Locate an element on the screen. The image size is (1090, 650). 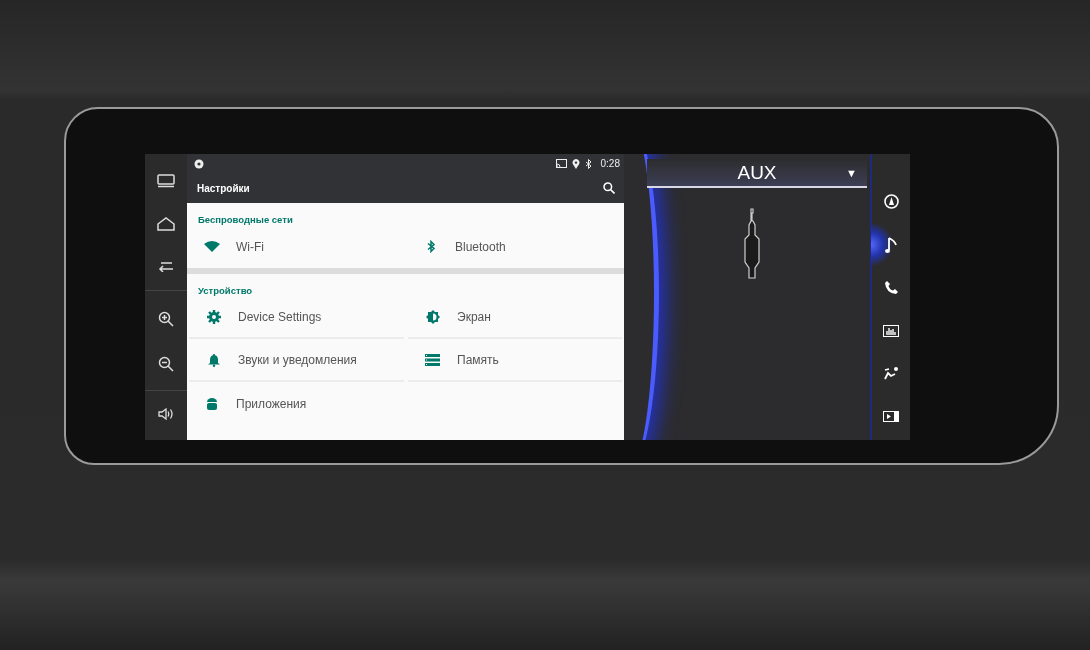
status-time: 0:28 is located at coordinates (610, 163).